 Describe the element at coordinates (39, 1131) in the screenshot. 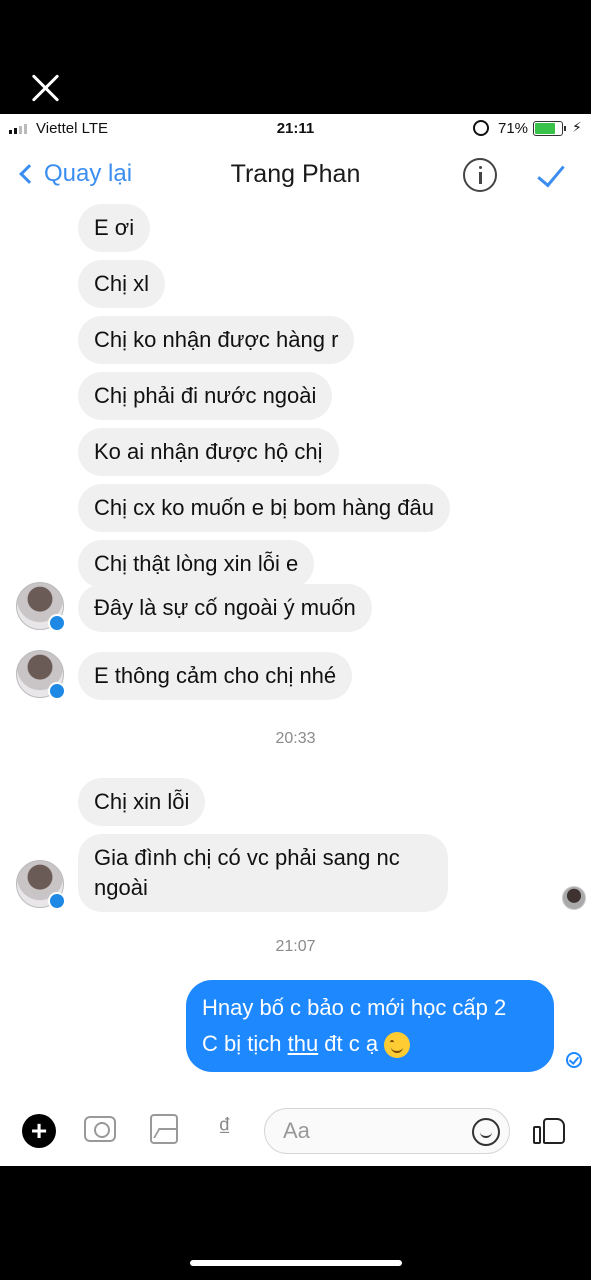

I see `plus-icon: +` at that location.